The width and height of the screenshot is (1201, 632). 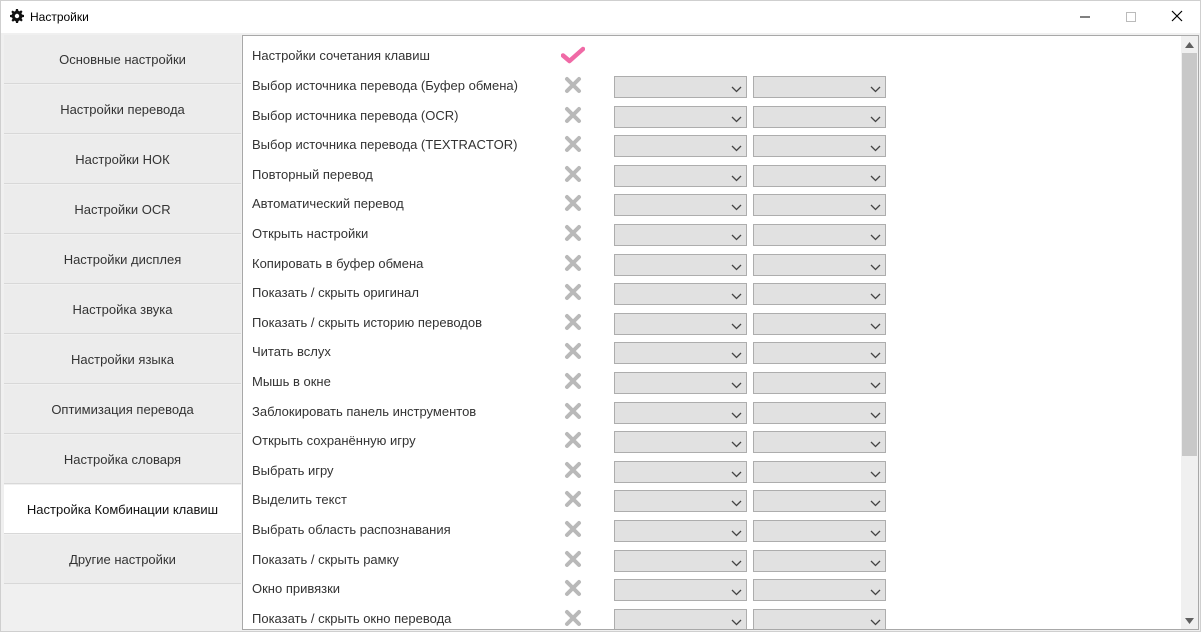 I want to click on sidebar-item-label: Основные настройки, so click(x=122, y=59).